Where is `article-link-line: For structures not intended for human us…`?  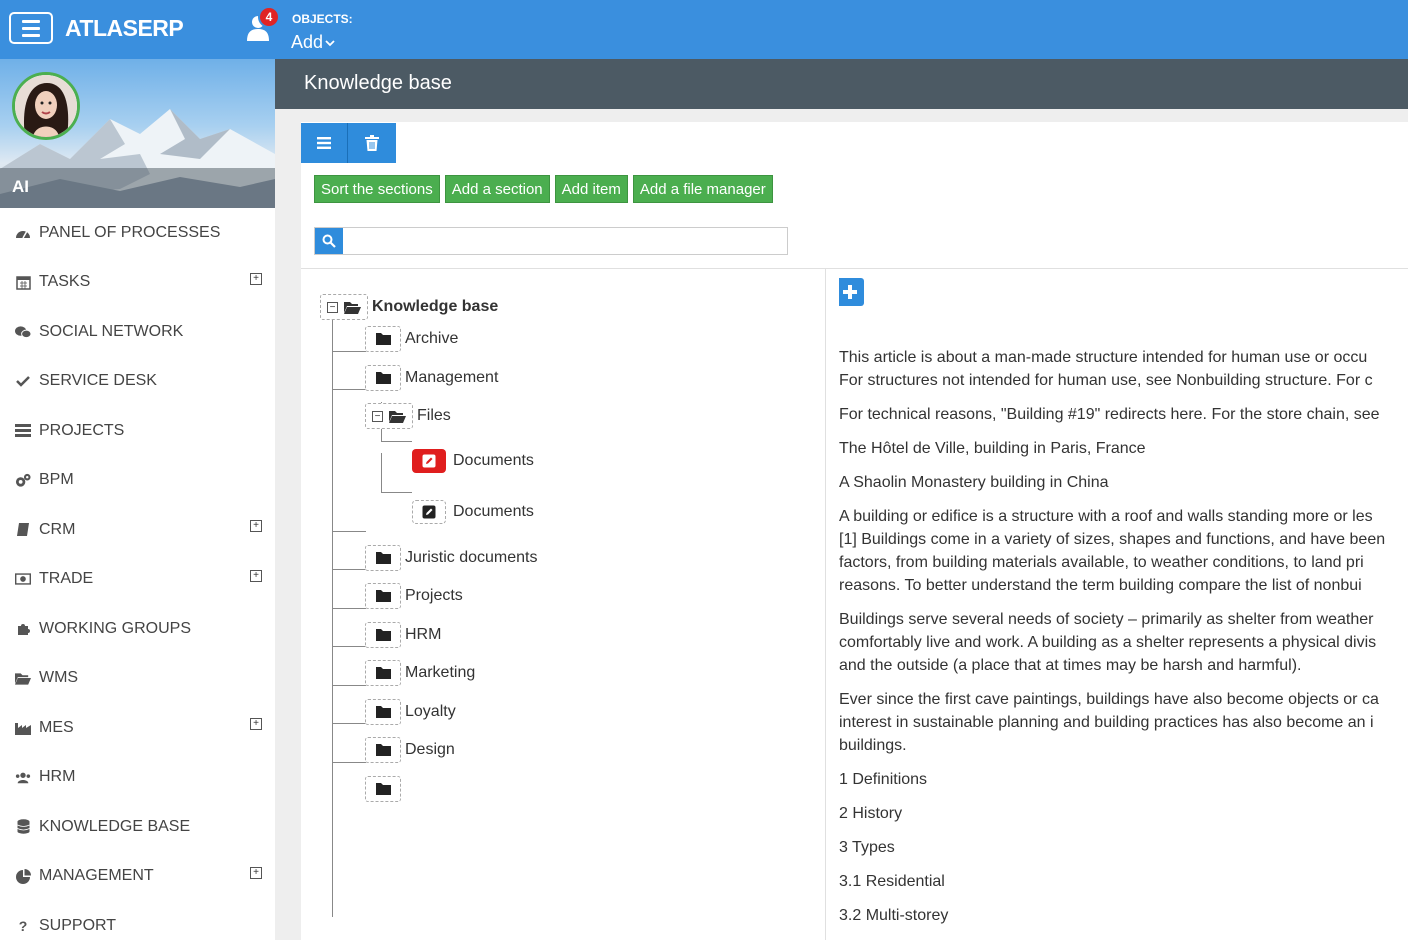 article-link-line: For structures not intended for human us… is located at coordinates (1106, 380).